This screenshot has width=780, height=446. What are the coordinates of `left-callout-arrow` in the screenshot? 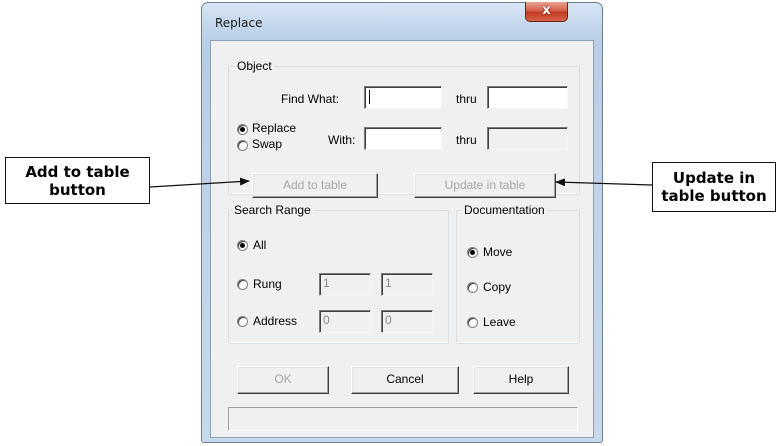 It's located at (199, 182).